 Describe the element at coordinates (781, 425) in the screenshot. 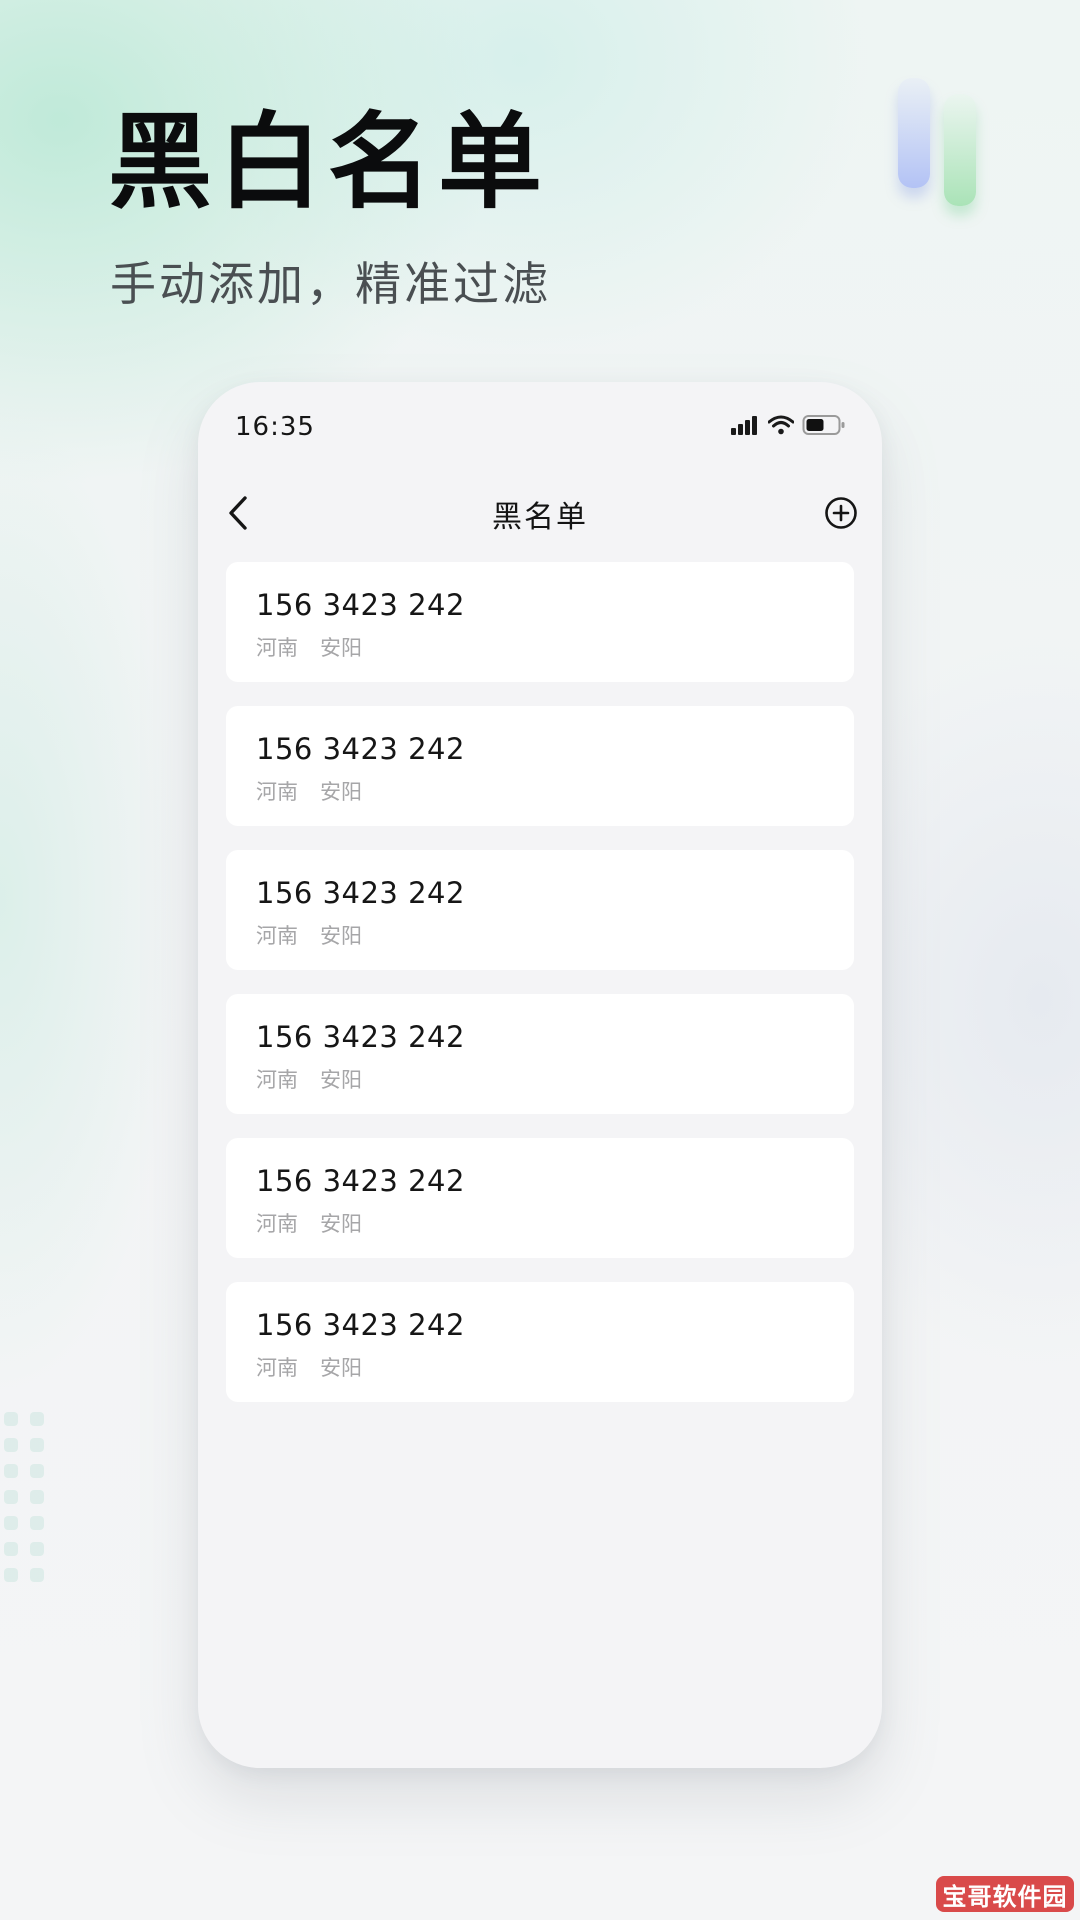

I see `wifi-icon` at that location.